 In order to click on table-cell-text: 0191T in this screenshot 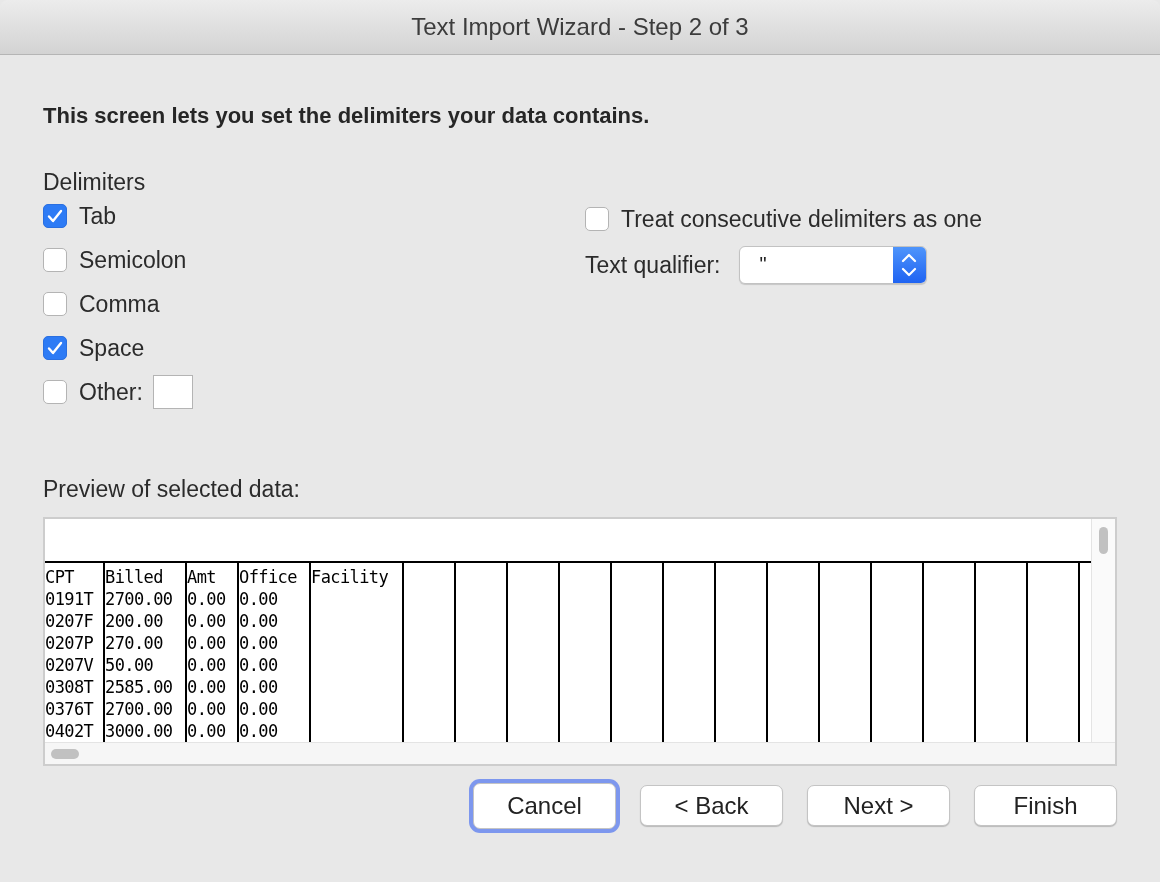, I will do `click(70, 599)`.